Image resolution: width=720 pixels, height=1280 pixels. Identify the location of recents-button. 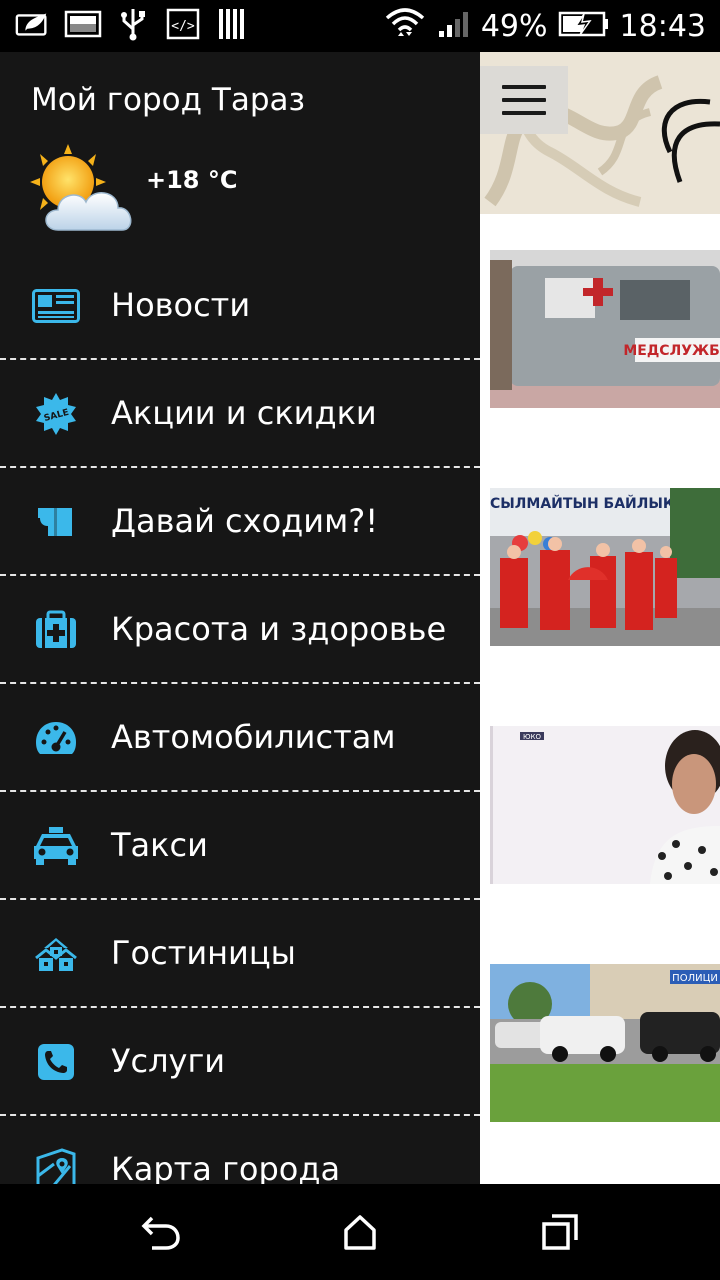
(560, 1232).